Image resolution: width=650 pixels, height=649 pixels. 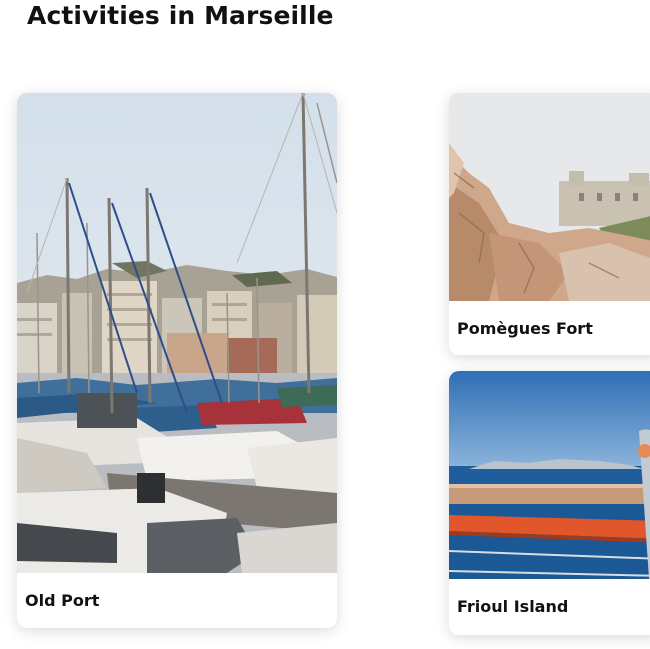 What do you see at coordinates (549, 475) in the screenshot?
I see `frioul-island-photo` at bounding box center [549, 475].